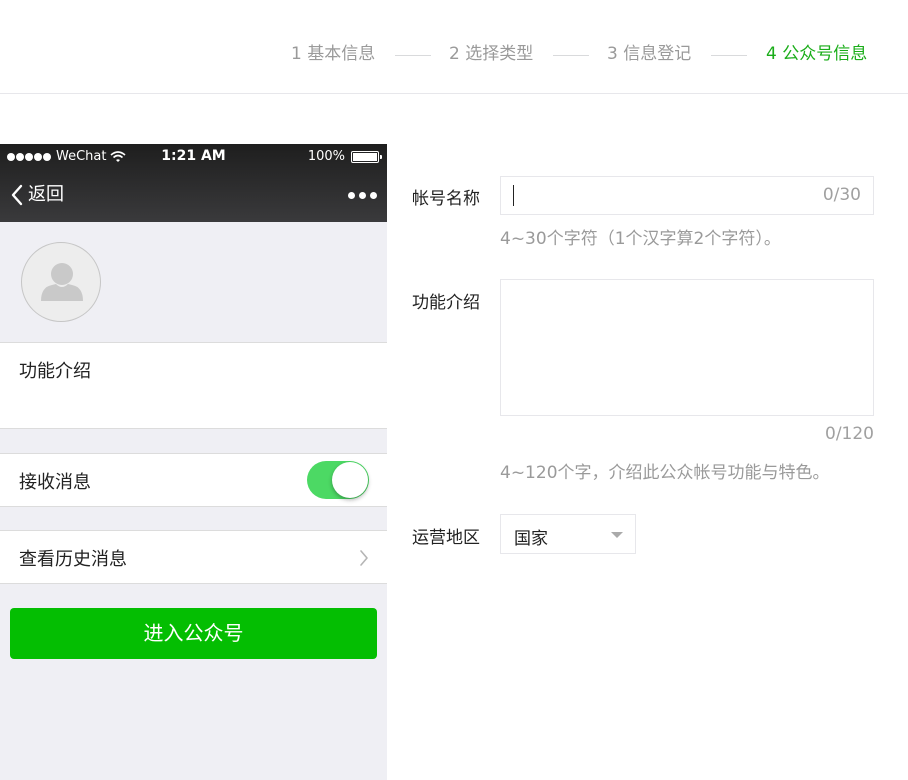 The image size is (908, 780). I want to click on step-select-type: 2 选择类型, so click(491, 54).